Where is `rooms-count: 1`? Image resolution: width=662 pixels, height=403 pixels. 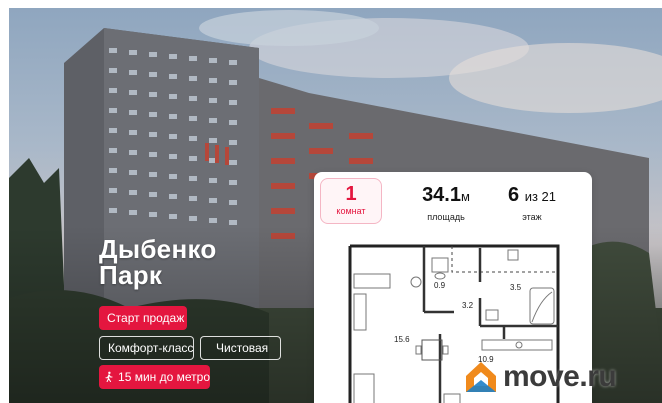 rooms-count: 1 is located at coordinates (351, 194).